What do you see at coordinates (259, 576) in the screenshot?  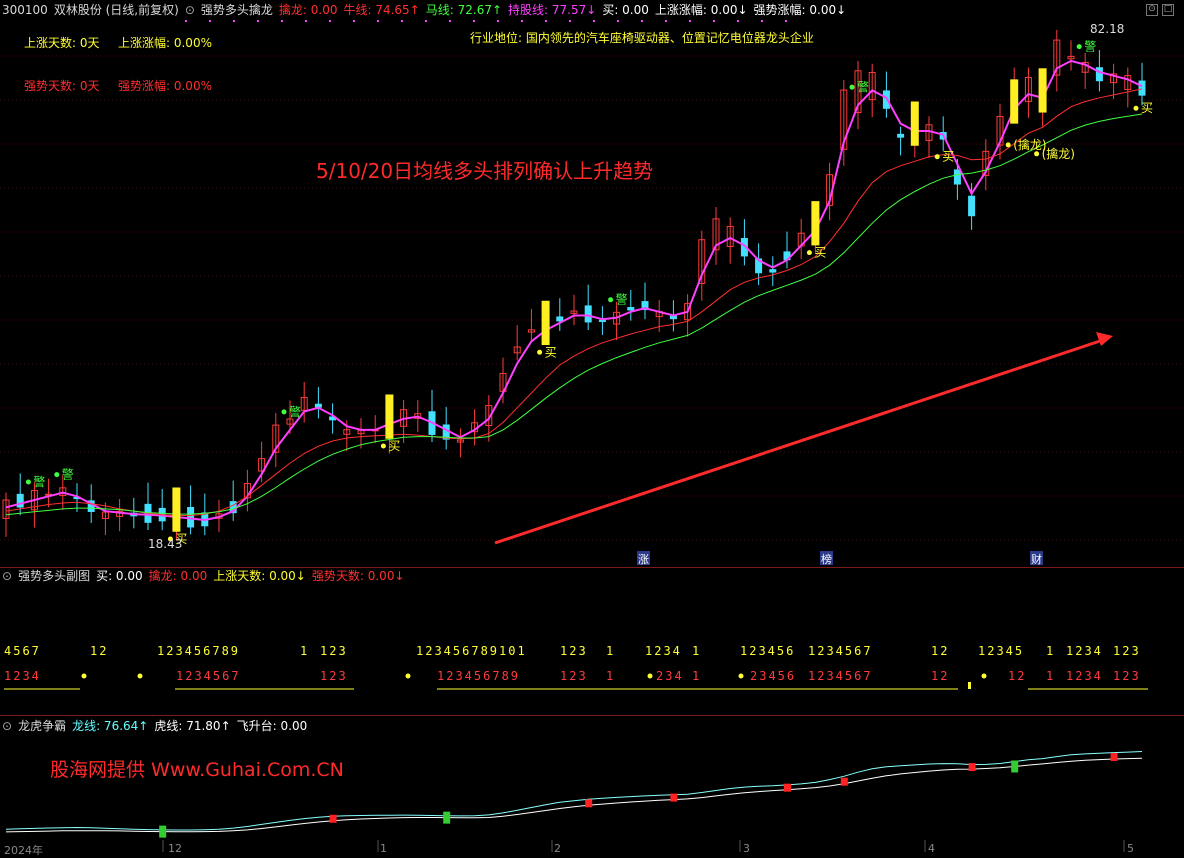 I see `sub1-field-2: 上涨天数: 0.00↓` at bounding box center [259, 576].